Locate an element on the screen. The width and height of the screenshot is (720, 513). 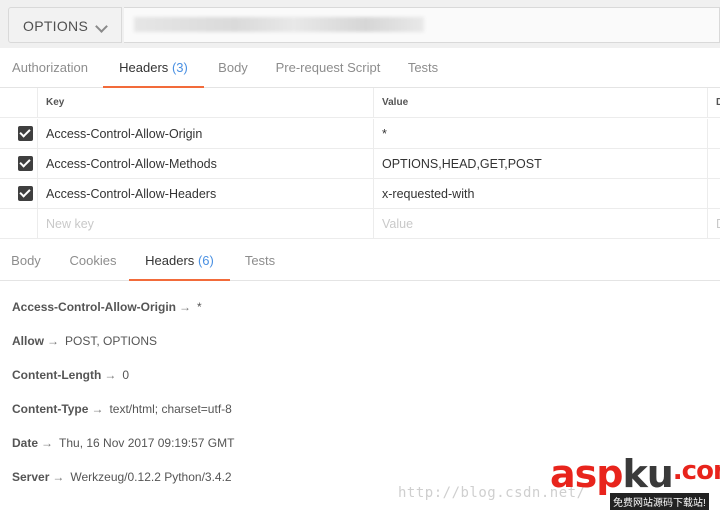
response-header-item: Access-Control-Allow-Origin → * is located at coordinates (107, 310).